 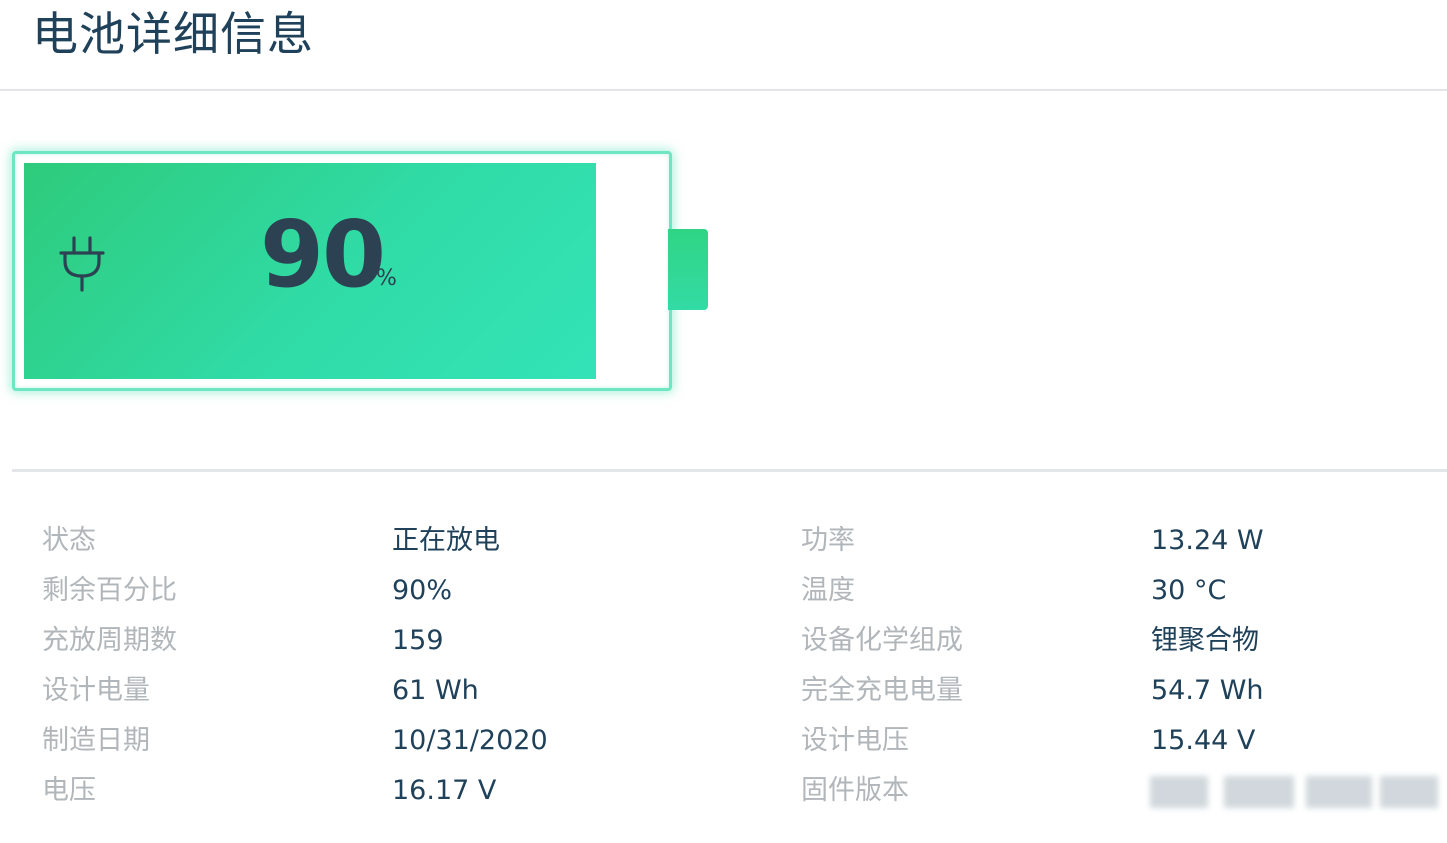 I want to click on voltage-value: 16.17 V, so click(x=444, y=790).